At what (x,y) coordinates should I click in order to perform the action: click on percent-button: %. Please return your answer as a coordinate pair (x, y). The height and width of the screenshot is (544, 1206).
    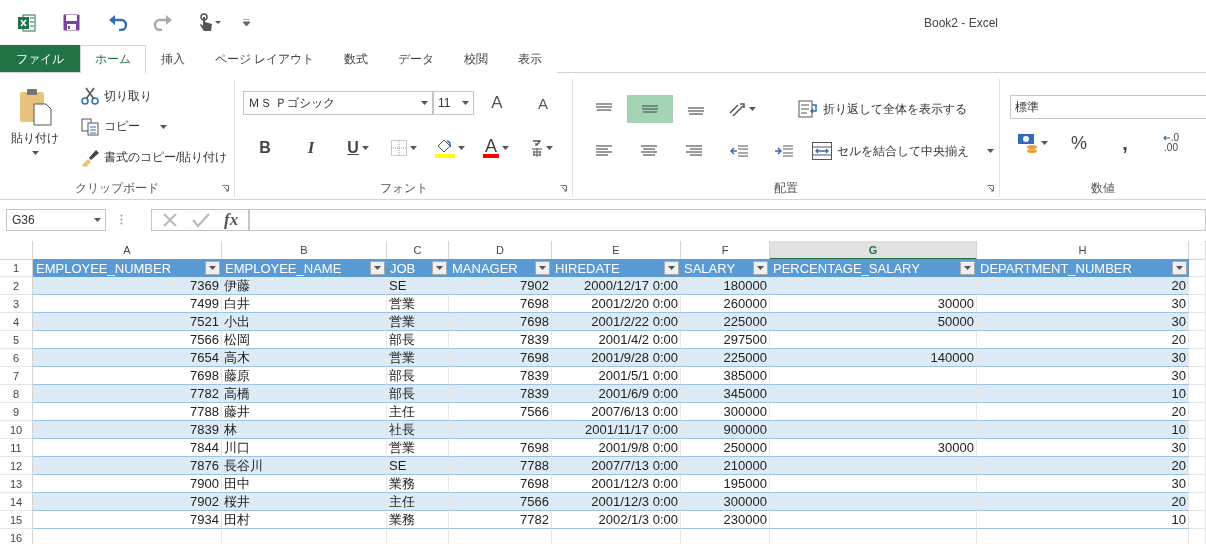
    Looking at the image, I should click on (1079, 143).